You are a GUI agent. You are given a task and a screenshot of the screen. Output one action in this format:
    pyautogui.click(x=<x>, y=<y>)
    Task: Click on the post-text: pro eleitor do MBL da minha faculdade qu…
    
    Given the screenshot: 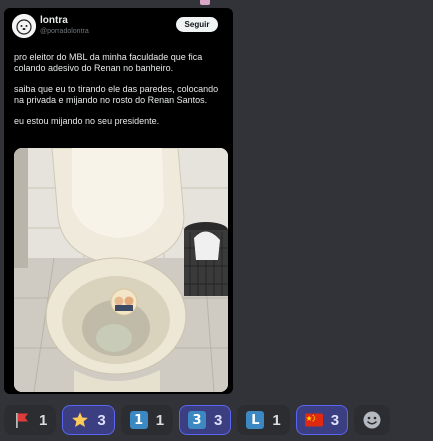 What is the action you would take?
    pyautogui.click(x=121, y=94)
    